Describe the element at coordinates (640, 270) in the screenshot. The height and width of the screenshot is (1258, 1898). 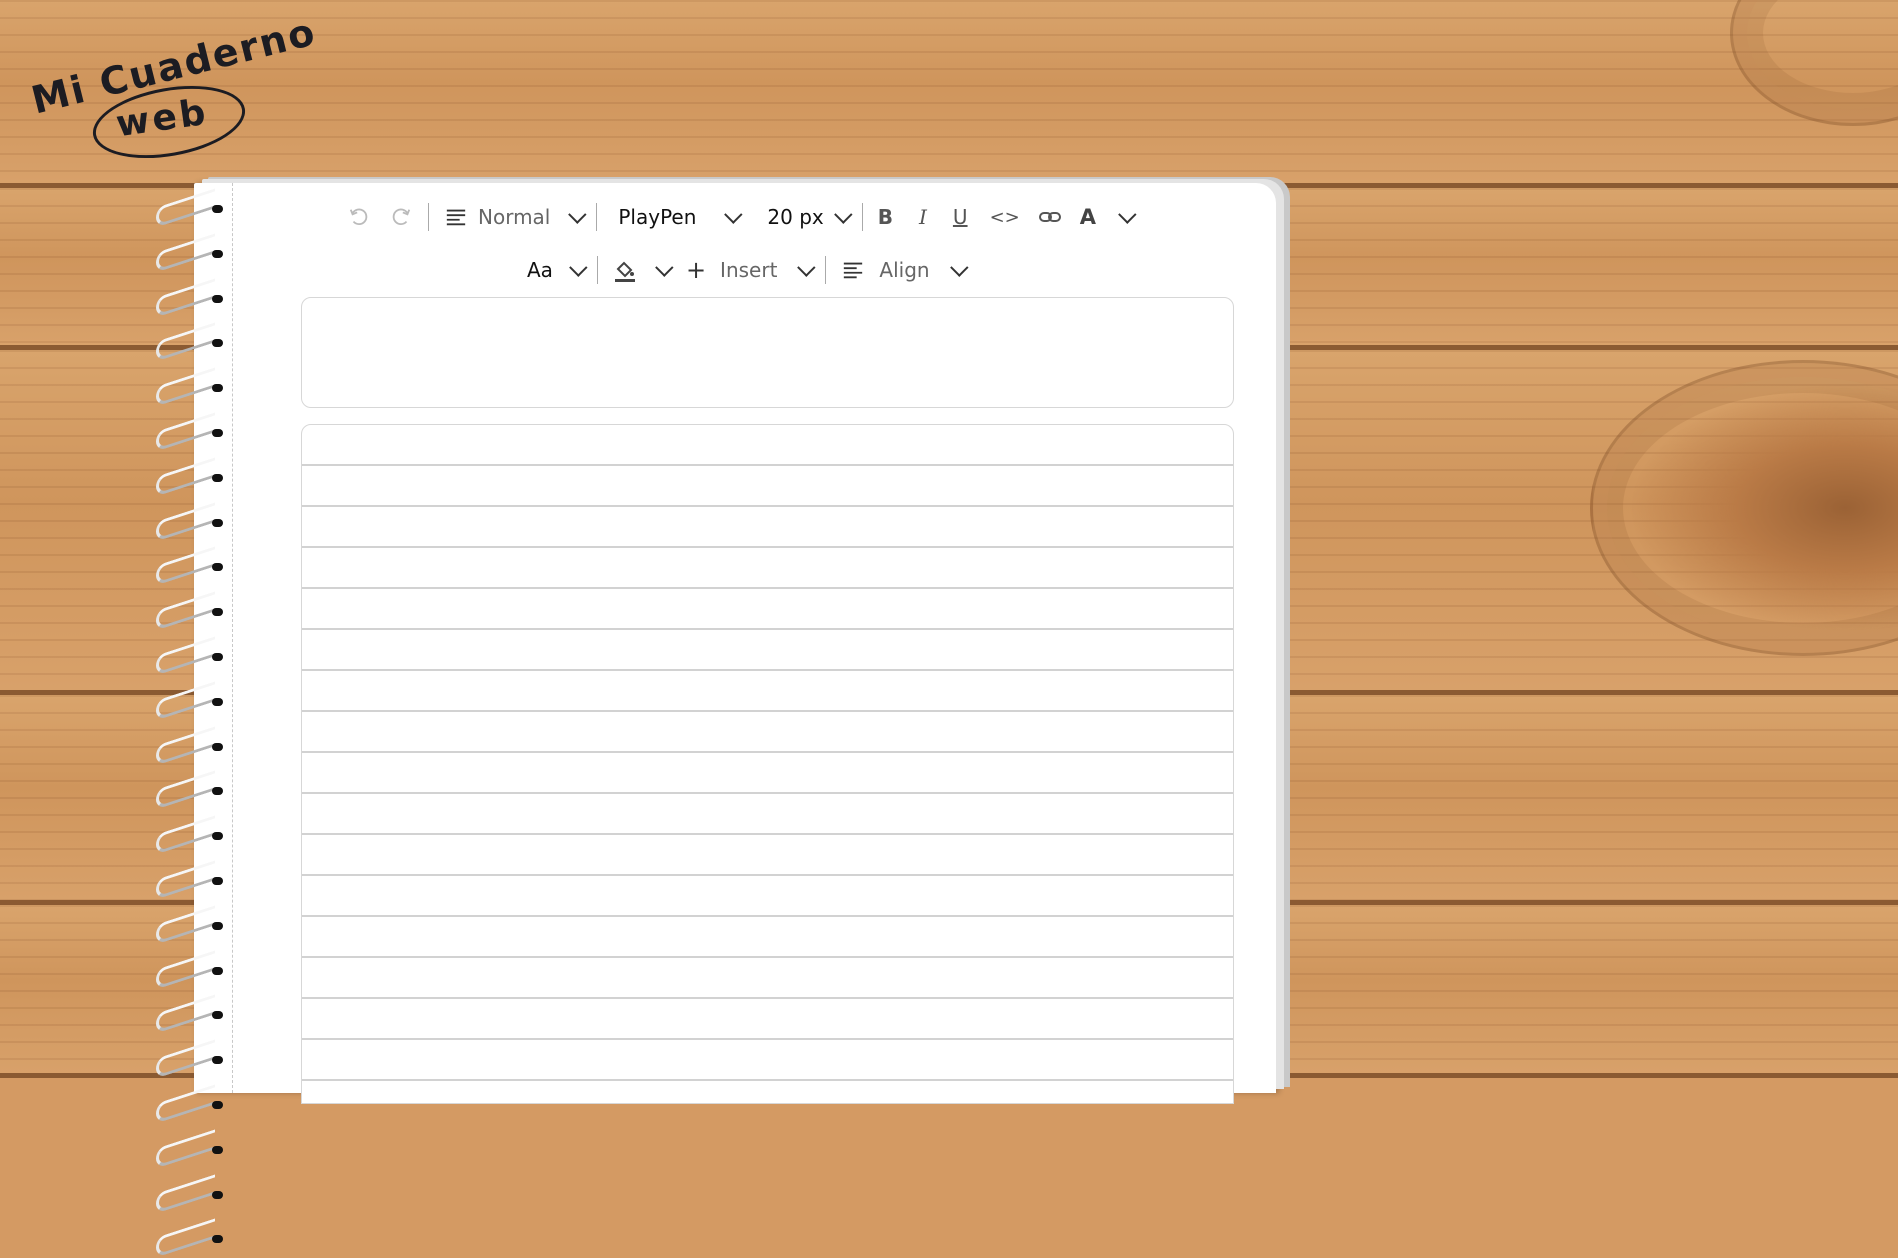
I see `background-color-dropdown` at that location.